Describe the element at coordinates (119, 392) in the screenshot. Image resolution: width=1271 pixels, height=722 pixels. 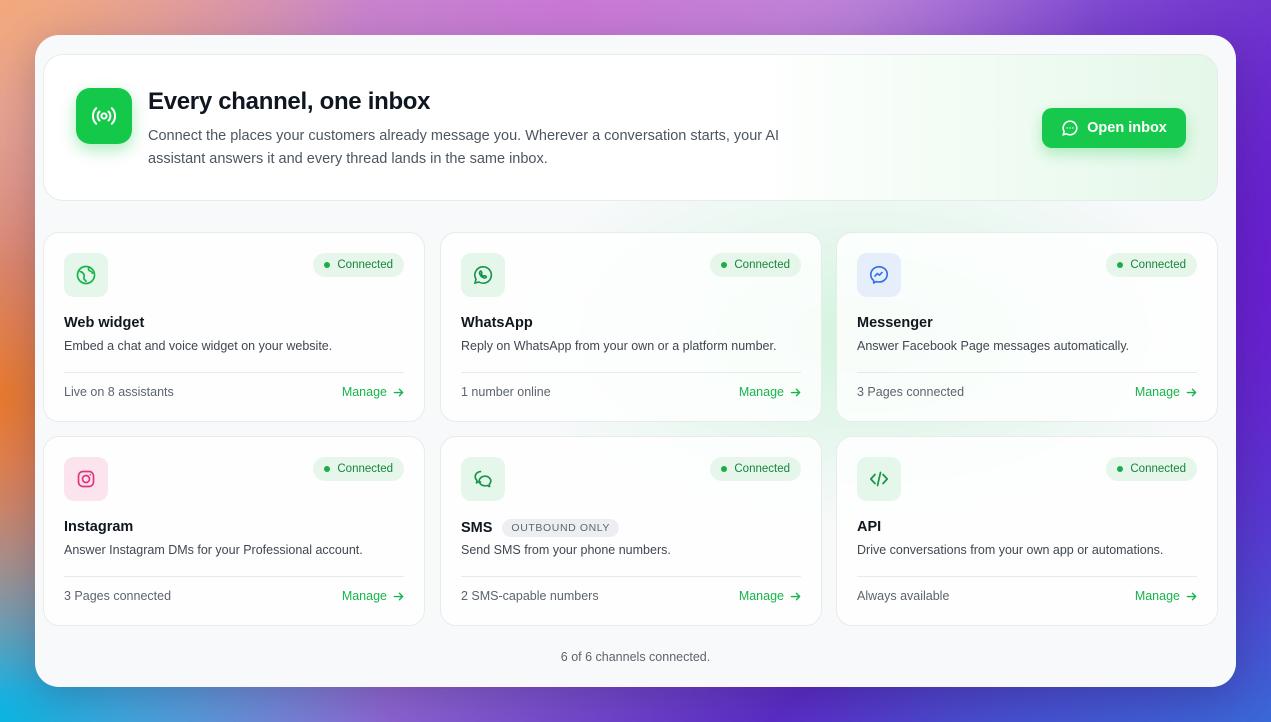
I see `channel-footer-status: Live on 8 assistants` at that location.